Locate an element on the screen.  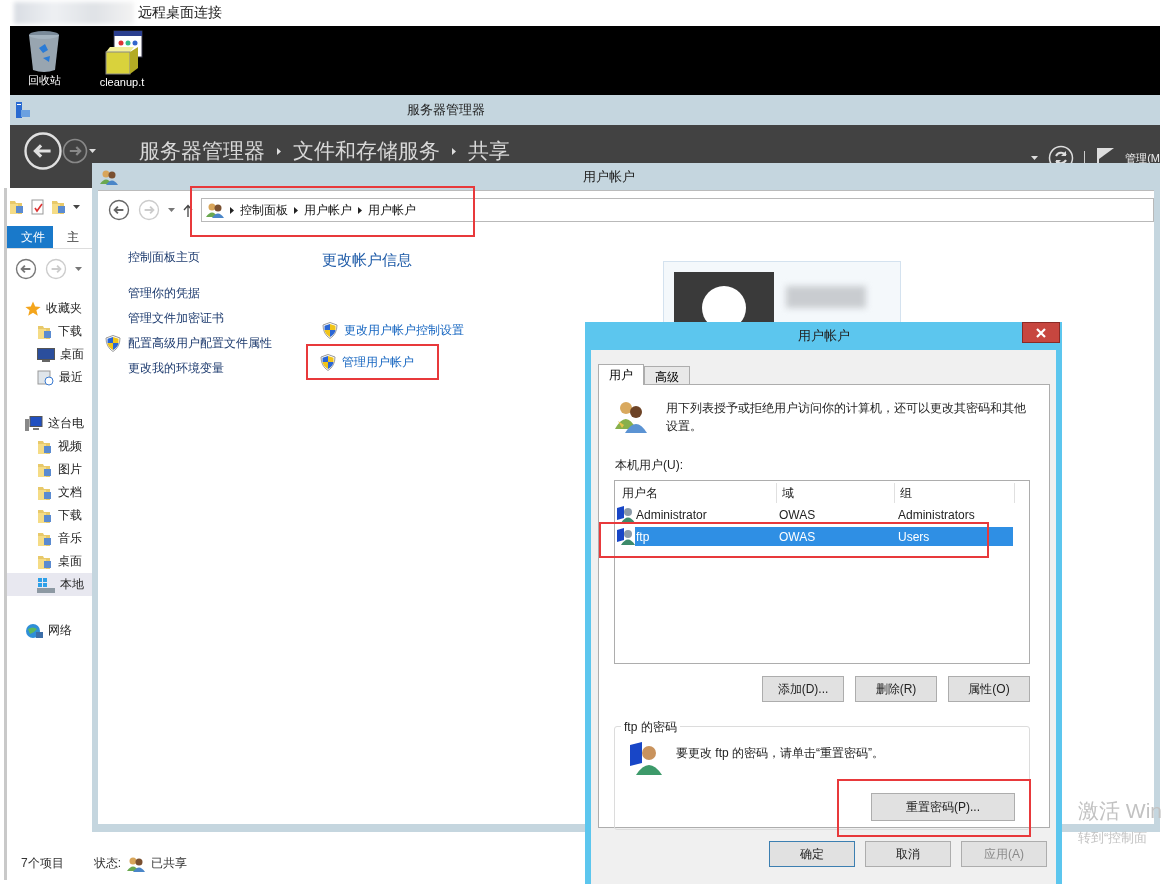
dialog-title: 用户帐户 is located at coordinates (823, 336).